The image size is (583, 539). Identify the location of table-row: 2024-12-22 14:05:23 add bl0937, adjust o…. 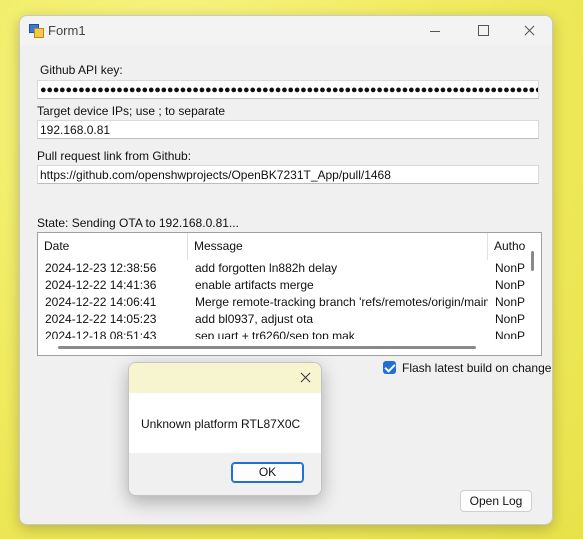
(289, 319).